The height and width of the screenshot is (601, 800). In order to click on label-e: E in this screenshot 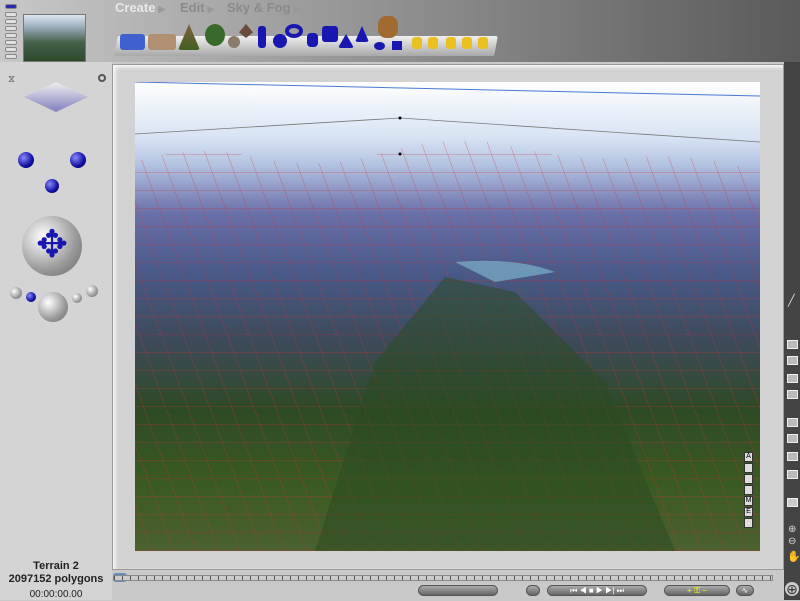, I will do `click(748, 512)`.